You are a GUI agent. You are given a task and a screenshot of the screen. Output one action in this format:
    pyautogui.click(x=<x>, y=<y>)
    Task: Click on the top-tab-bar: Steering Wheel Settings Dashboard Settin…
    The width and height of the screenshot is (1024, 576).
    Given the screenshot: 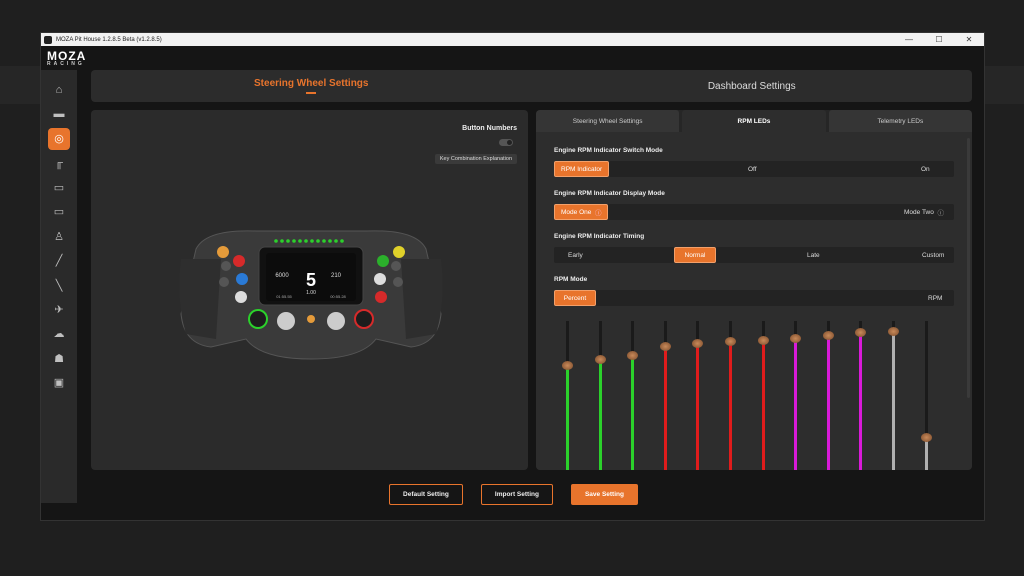 What is the action you would take?
    pyautogui.click(x=531, y=86)
    